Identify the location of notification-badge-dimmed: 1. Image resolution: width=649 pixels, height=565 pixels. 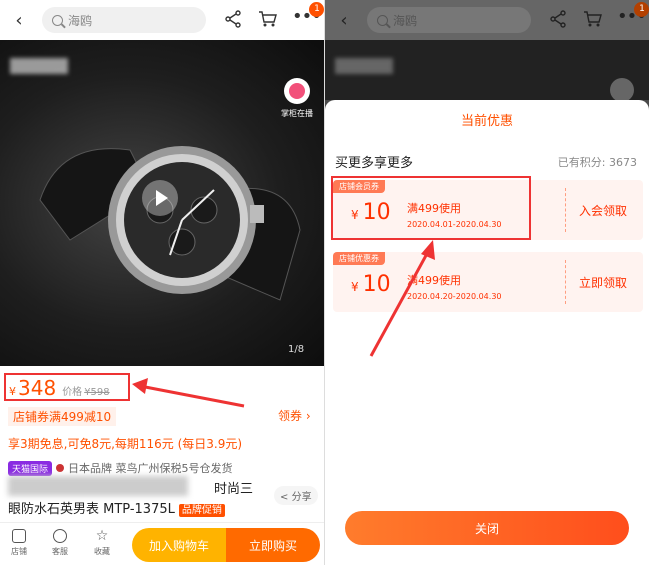
(641, 9).